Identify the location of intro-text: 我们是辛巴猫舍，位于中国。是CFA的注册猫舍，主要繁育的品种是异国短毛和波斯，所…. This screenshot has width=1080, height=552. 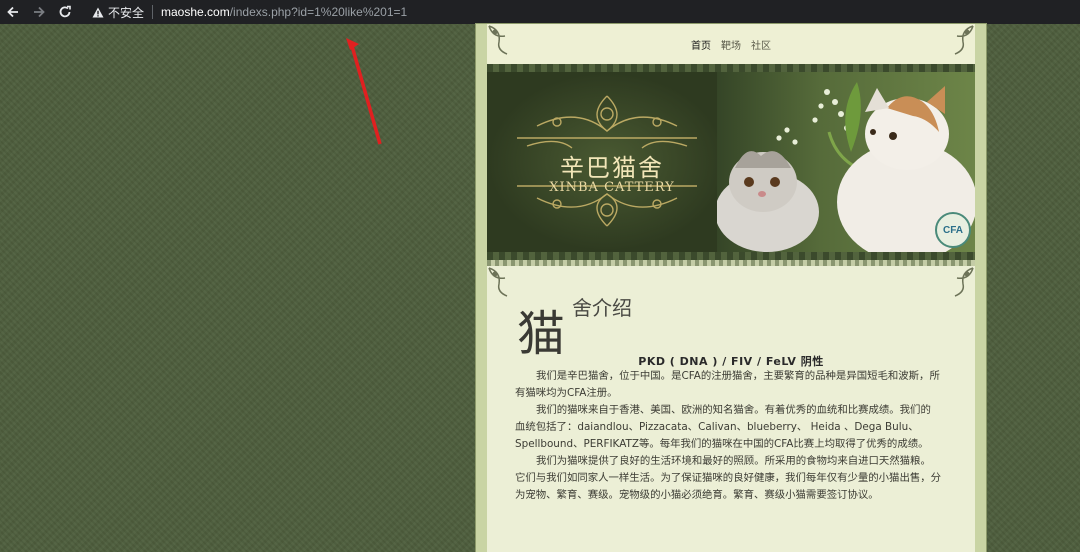
(728, 436).